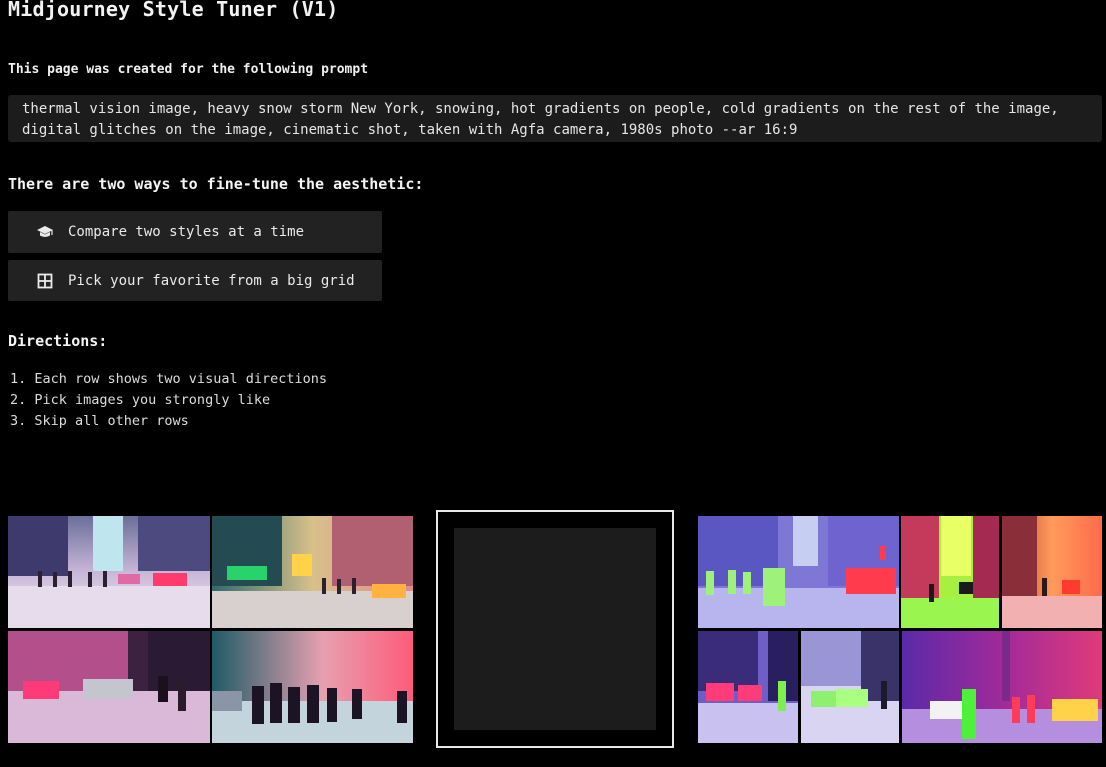  I want to click on style-grid-right, so click(900, 629).